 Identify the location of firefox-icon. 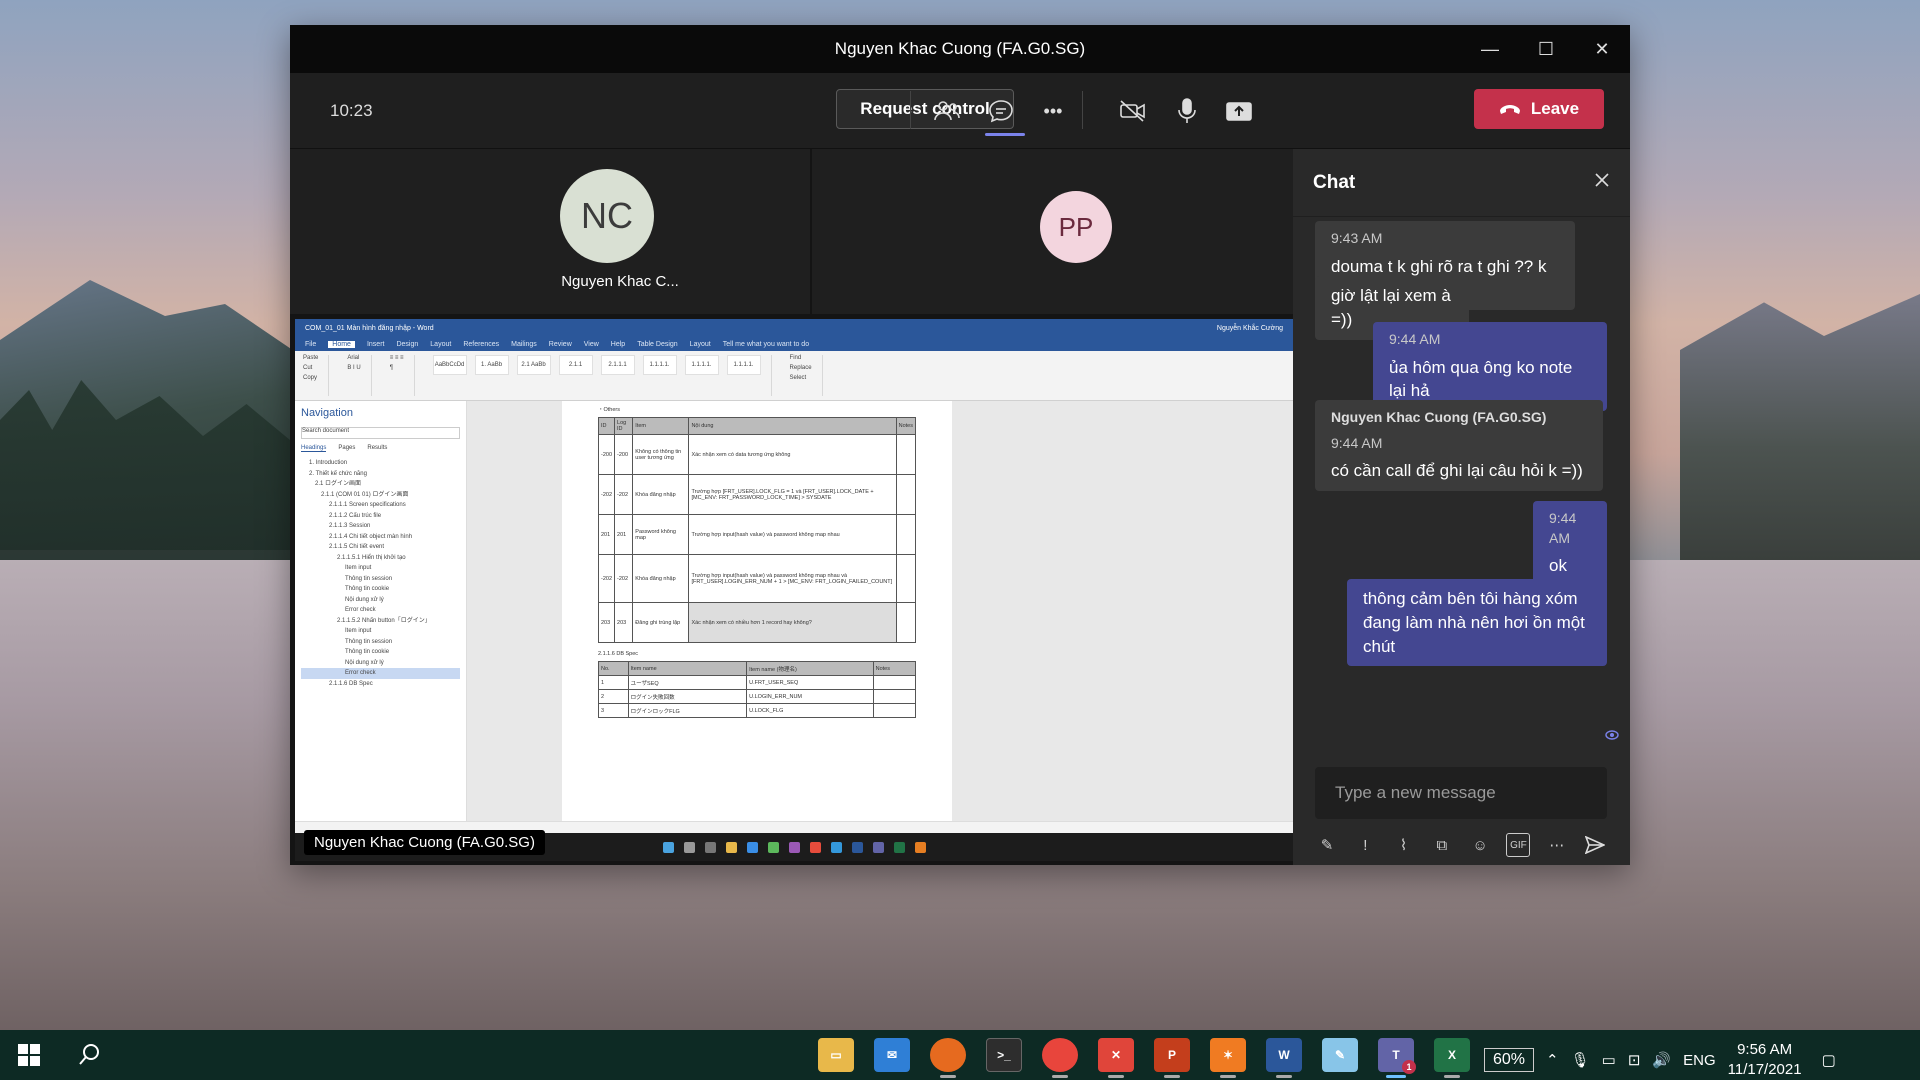
(948, 1058).